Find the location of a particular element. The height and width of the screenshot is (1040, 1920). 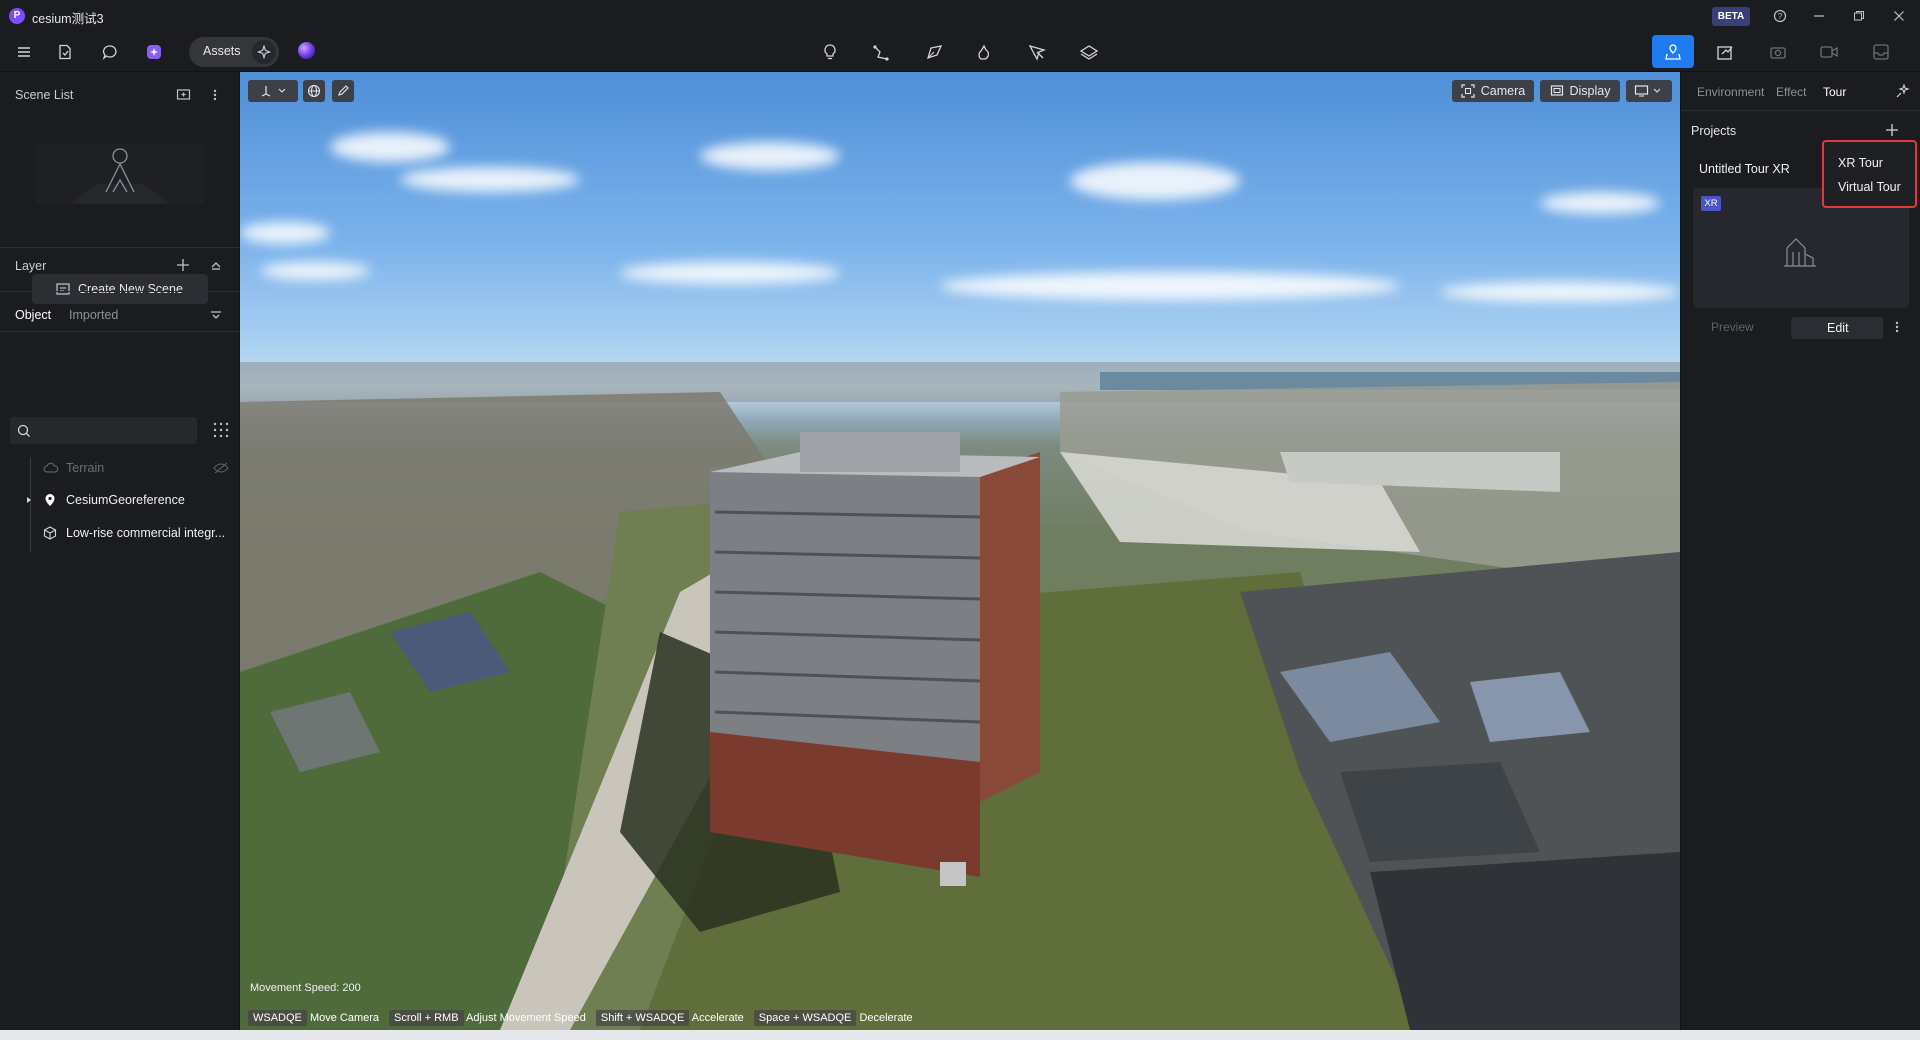

ai-plugin-icon is located at coordinates (154, 52).